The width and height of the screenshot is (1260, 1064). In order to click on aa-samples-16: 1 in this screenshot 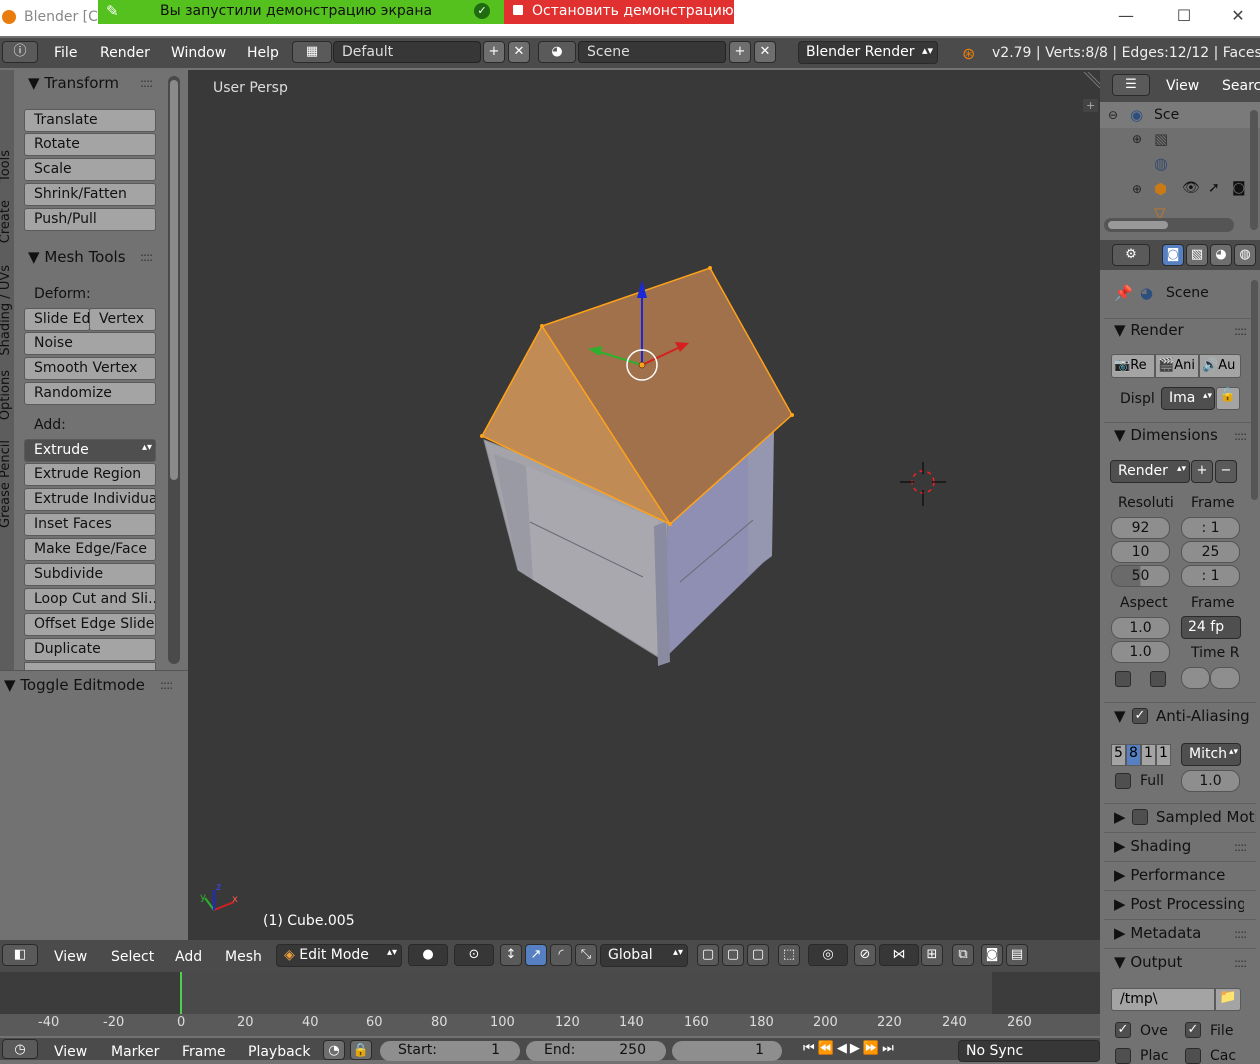, I will do `click(1163, 755)`.